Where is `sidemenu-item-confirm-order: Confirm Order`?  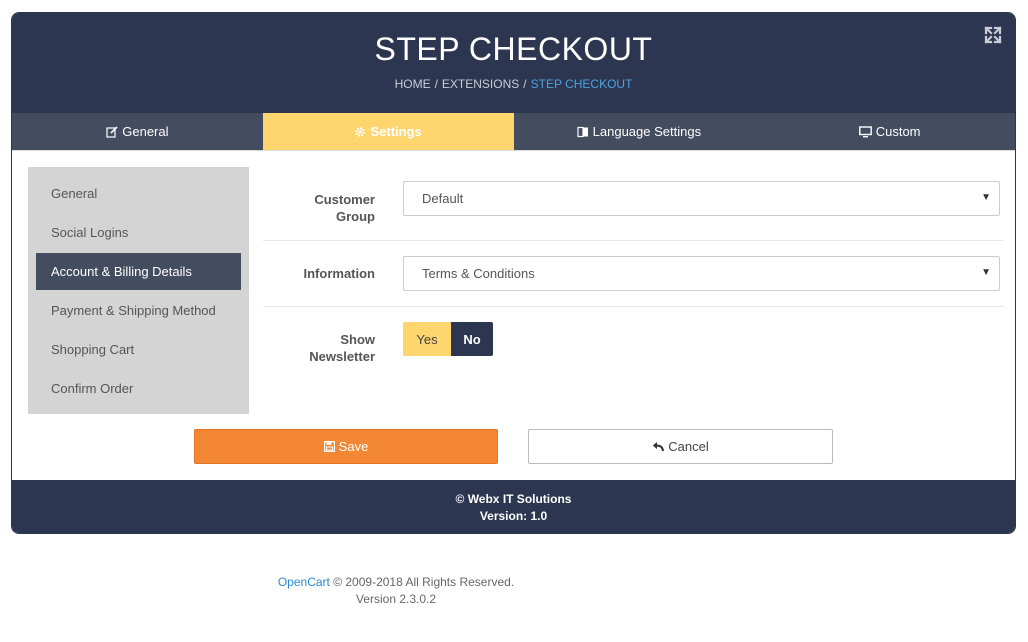 sidemenu-item-confirm-order: Confirm Order is located at coordinates (138, 388).